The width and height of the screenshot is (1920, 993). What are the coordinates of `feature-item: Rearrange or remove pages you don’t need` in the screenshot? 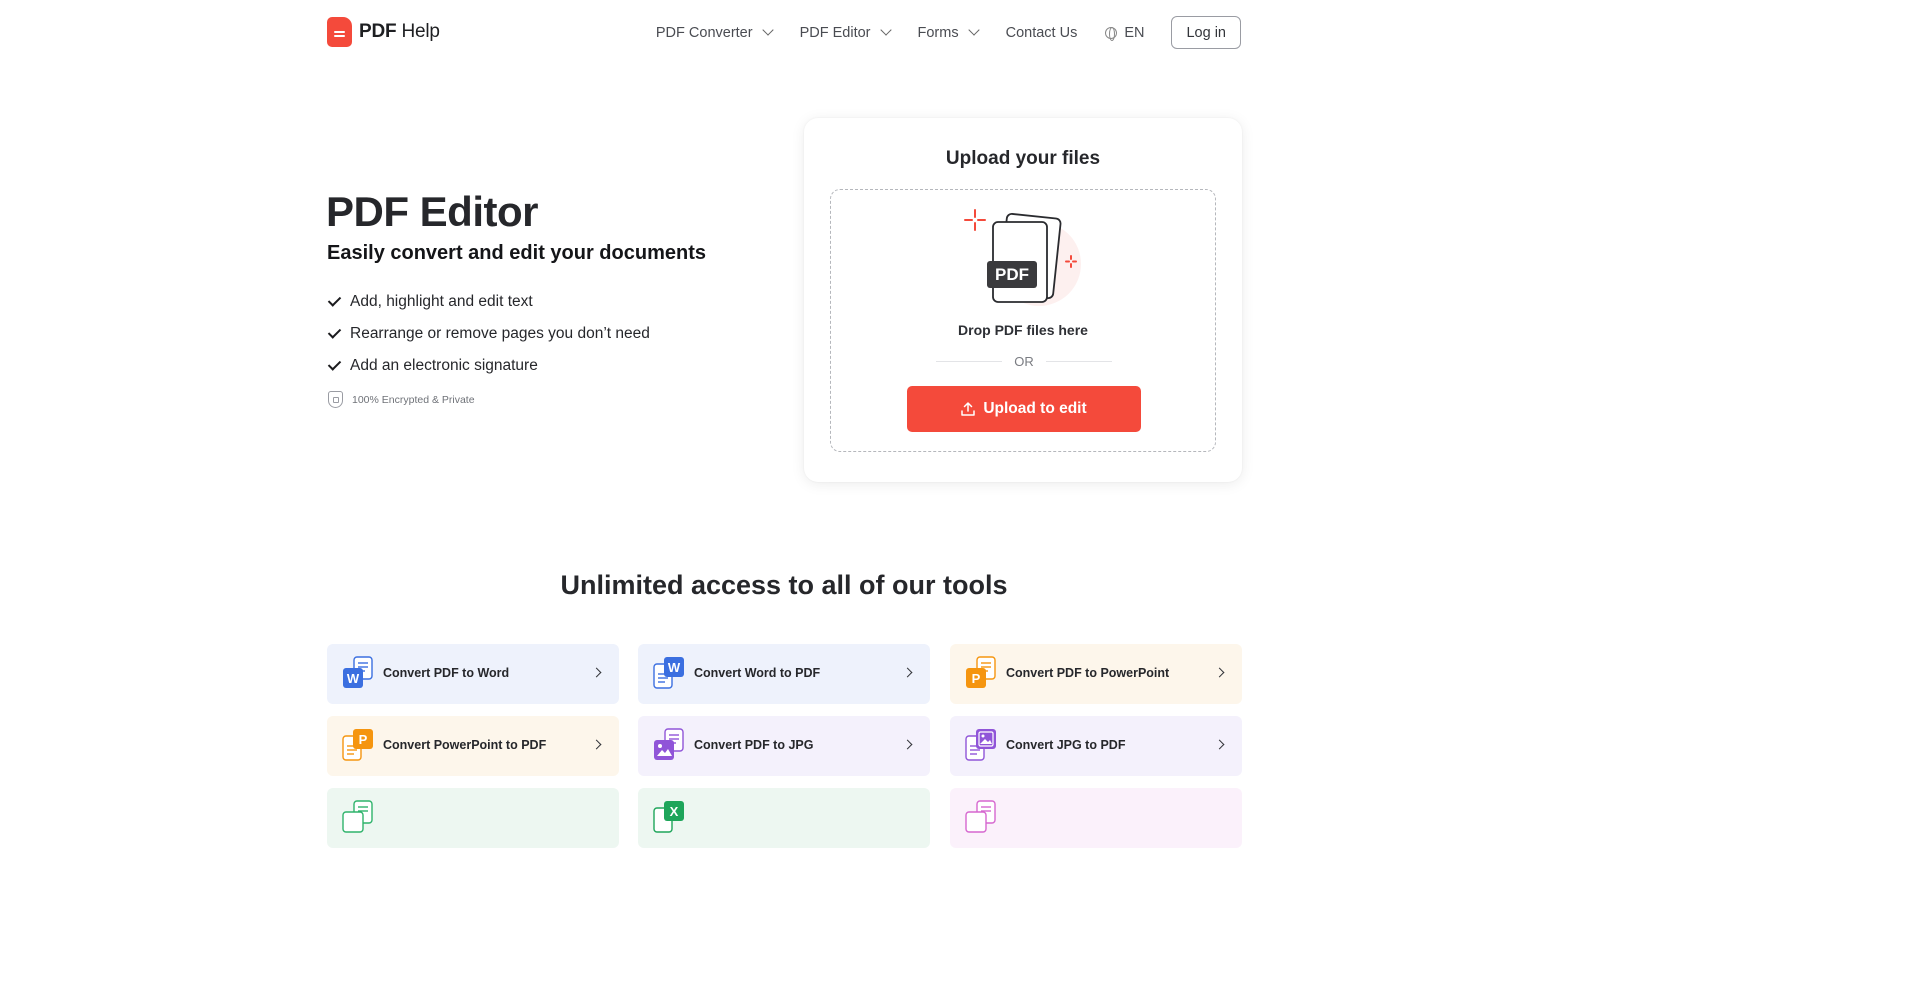 It's located at (488, 334).